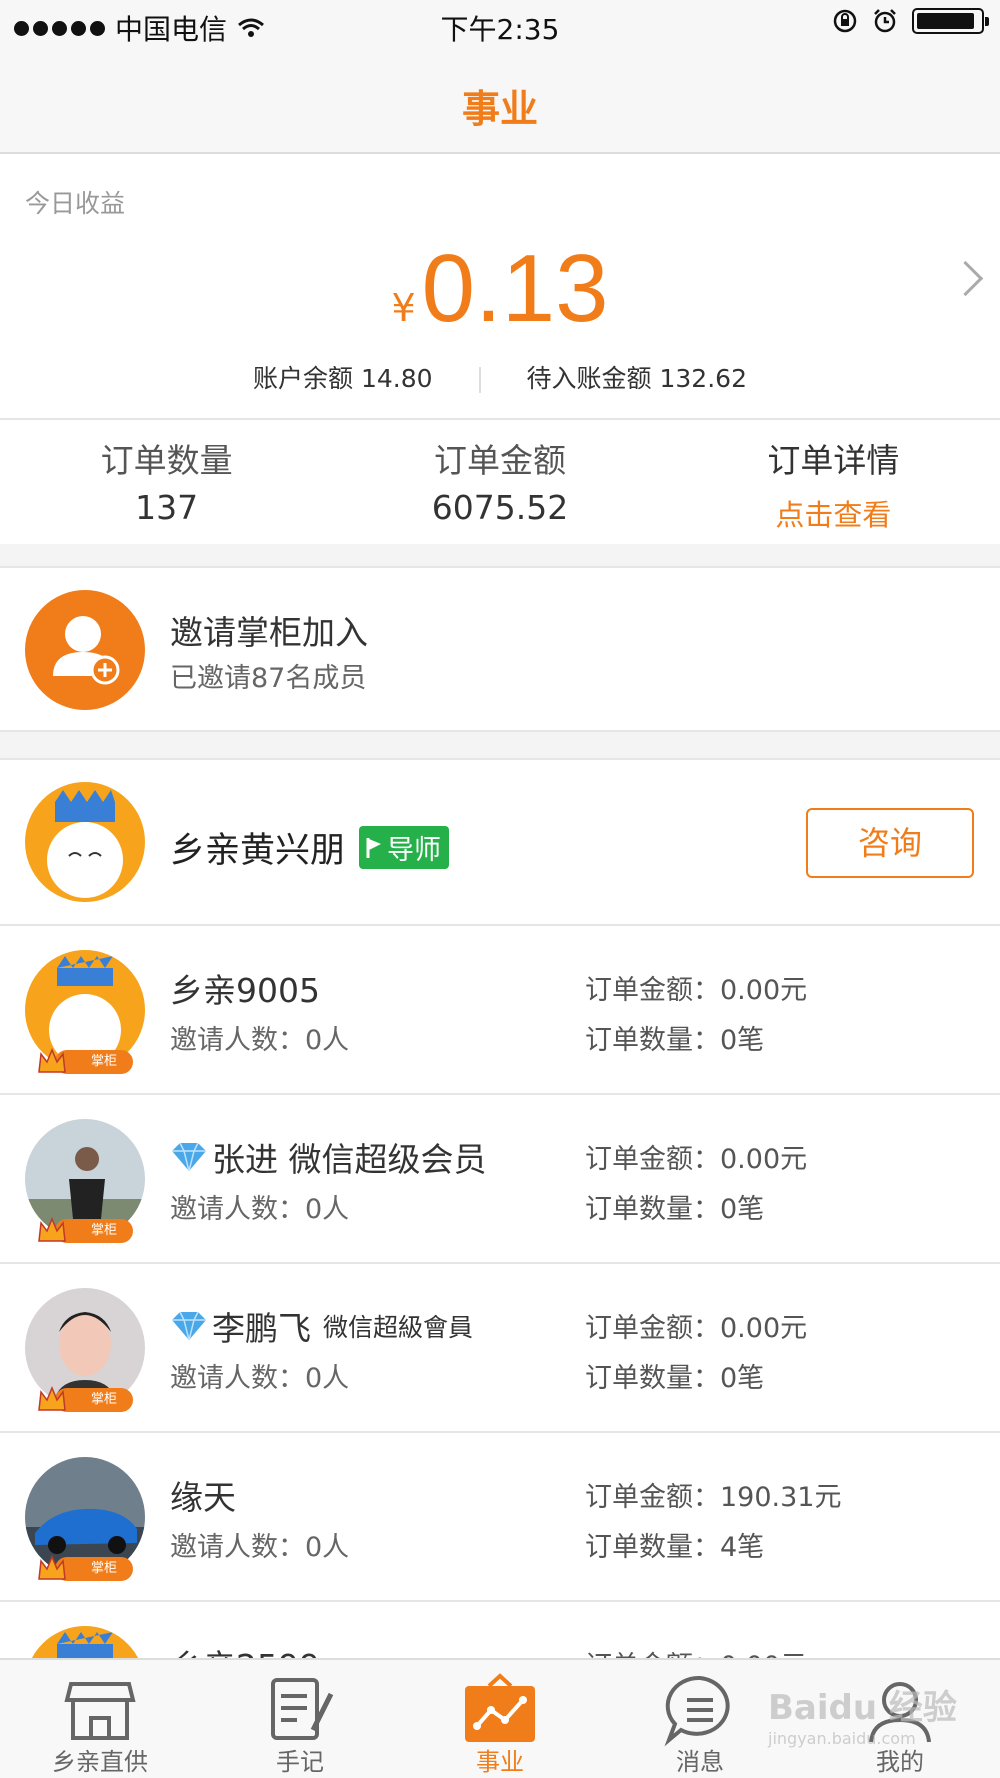  I want to click on mentor-avatar, so click(85, 842).